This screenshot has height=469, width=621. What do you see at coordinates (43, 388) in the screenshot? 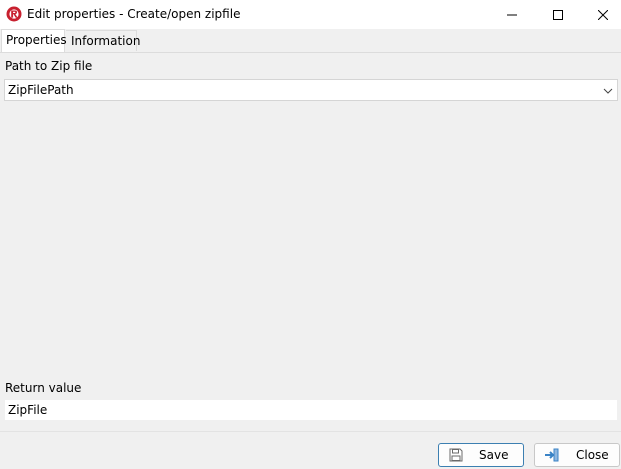
I see `return-value-label: Return value` at bounding box center [43, 388].